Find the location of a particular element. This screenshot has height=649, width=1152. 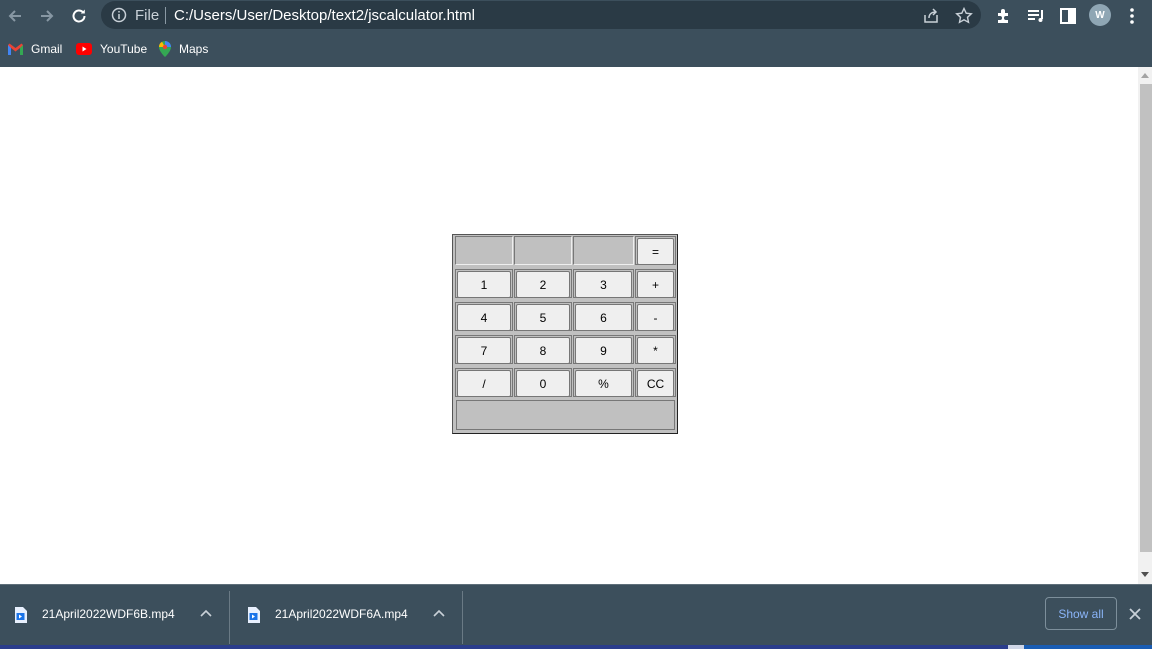

arrow-right-icon is located at coordinates (47, 16).